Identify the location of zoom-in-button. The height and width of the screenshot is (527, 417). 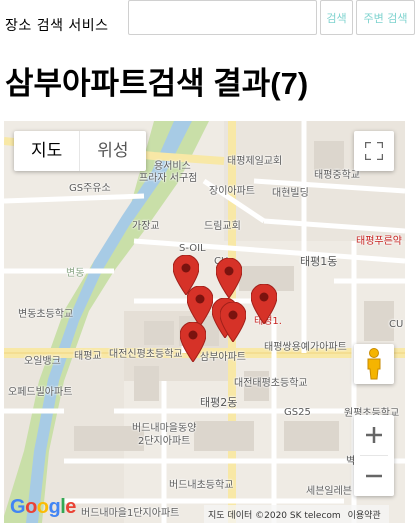
(374, 435).